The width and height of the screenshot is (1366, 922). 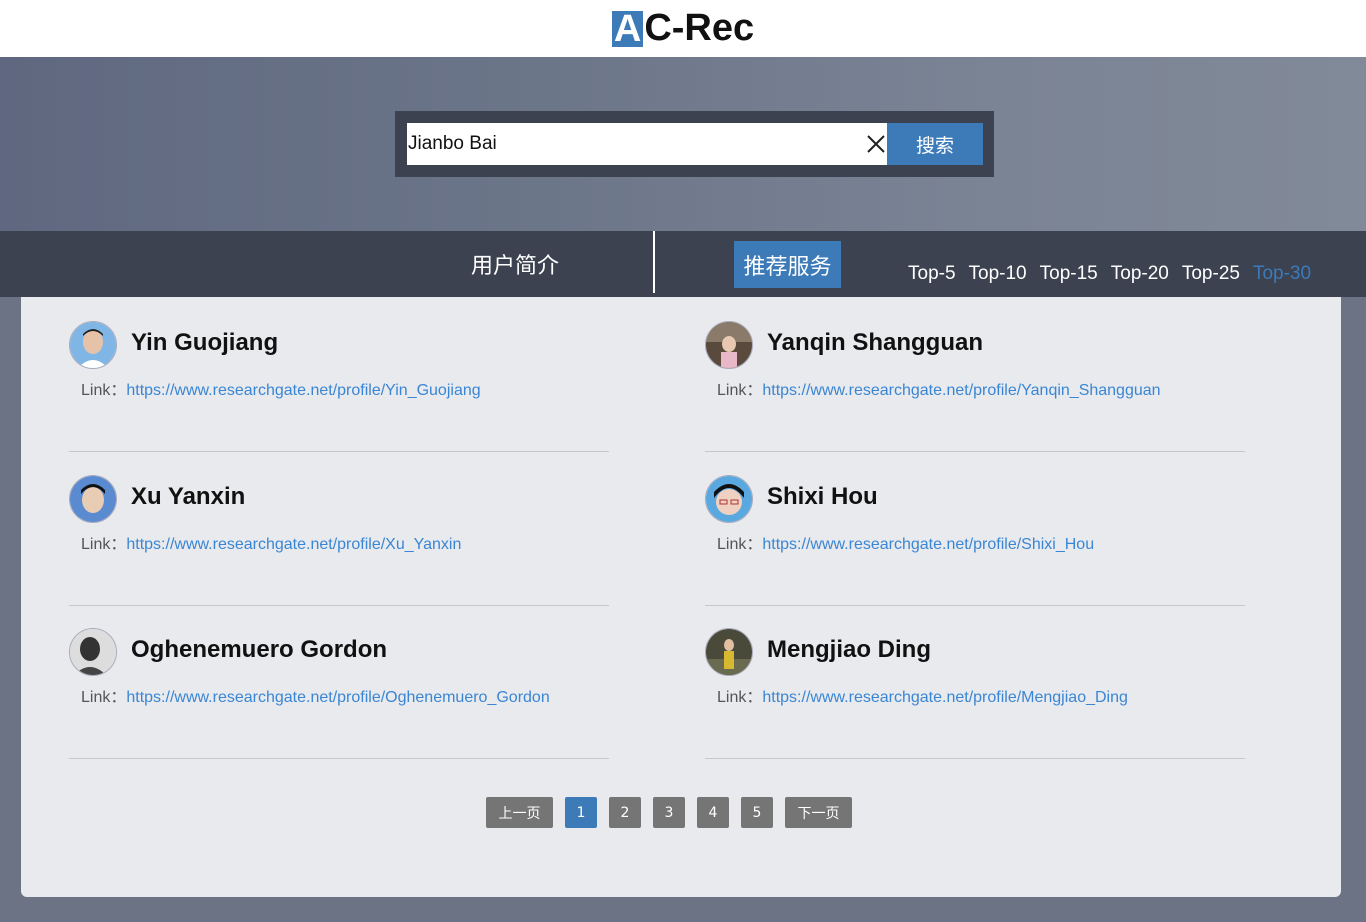 What do you see at coordinates (818, 812) in the screenshot?
I see `next-page-button: 下一页` at bounding box center [818, 812].